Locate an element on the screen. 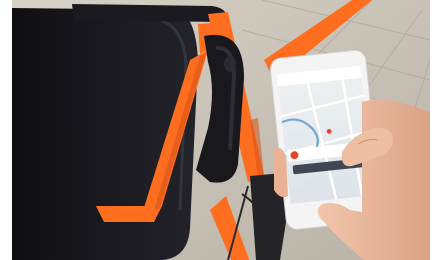  top-rail is located at coordinates (149, 13).